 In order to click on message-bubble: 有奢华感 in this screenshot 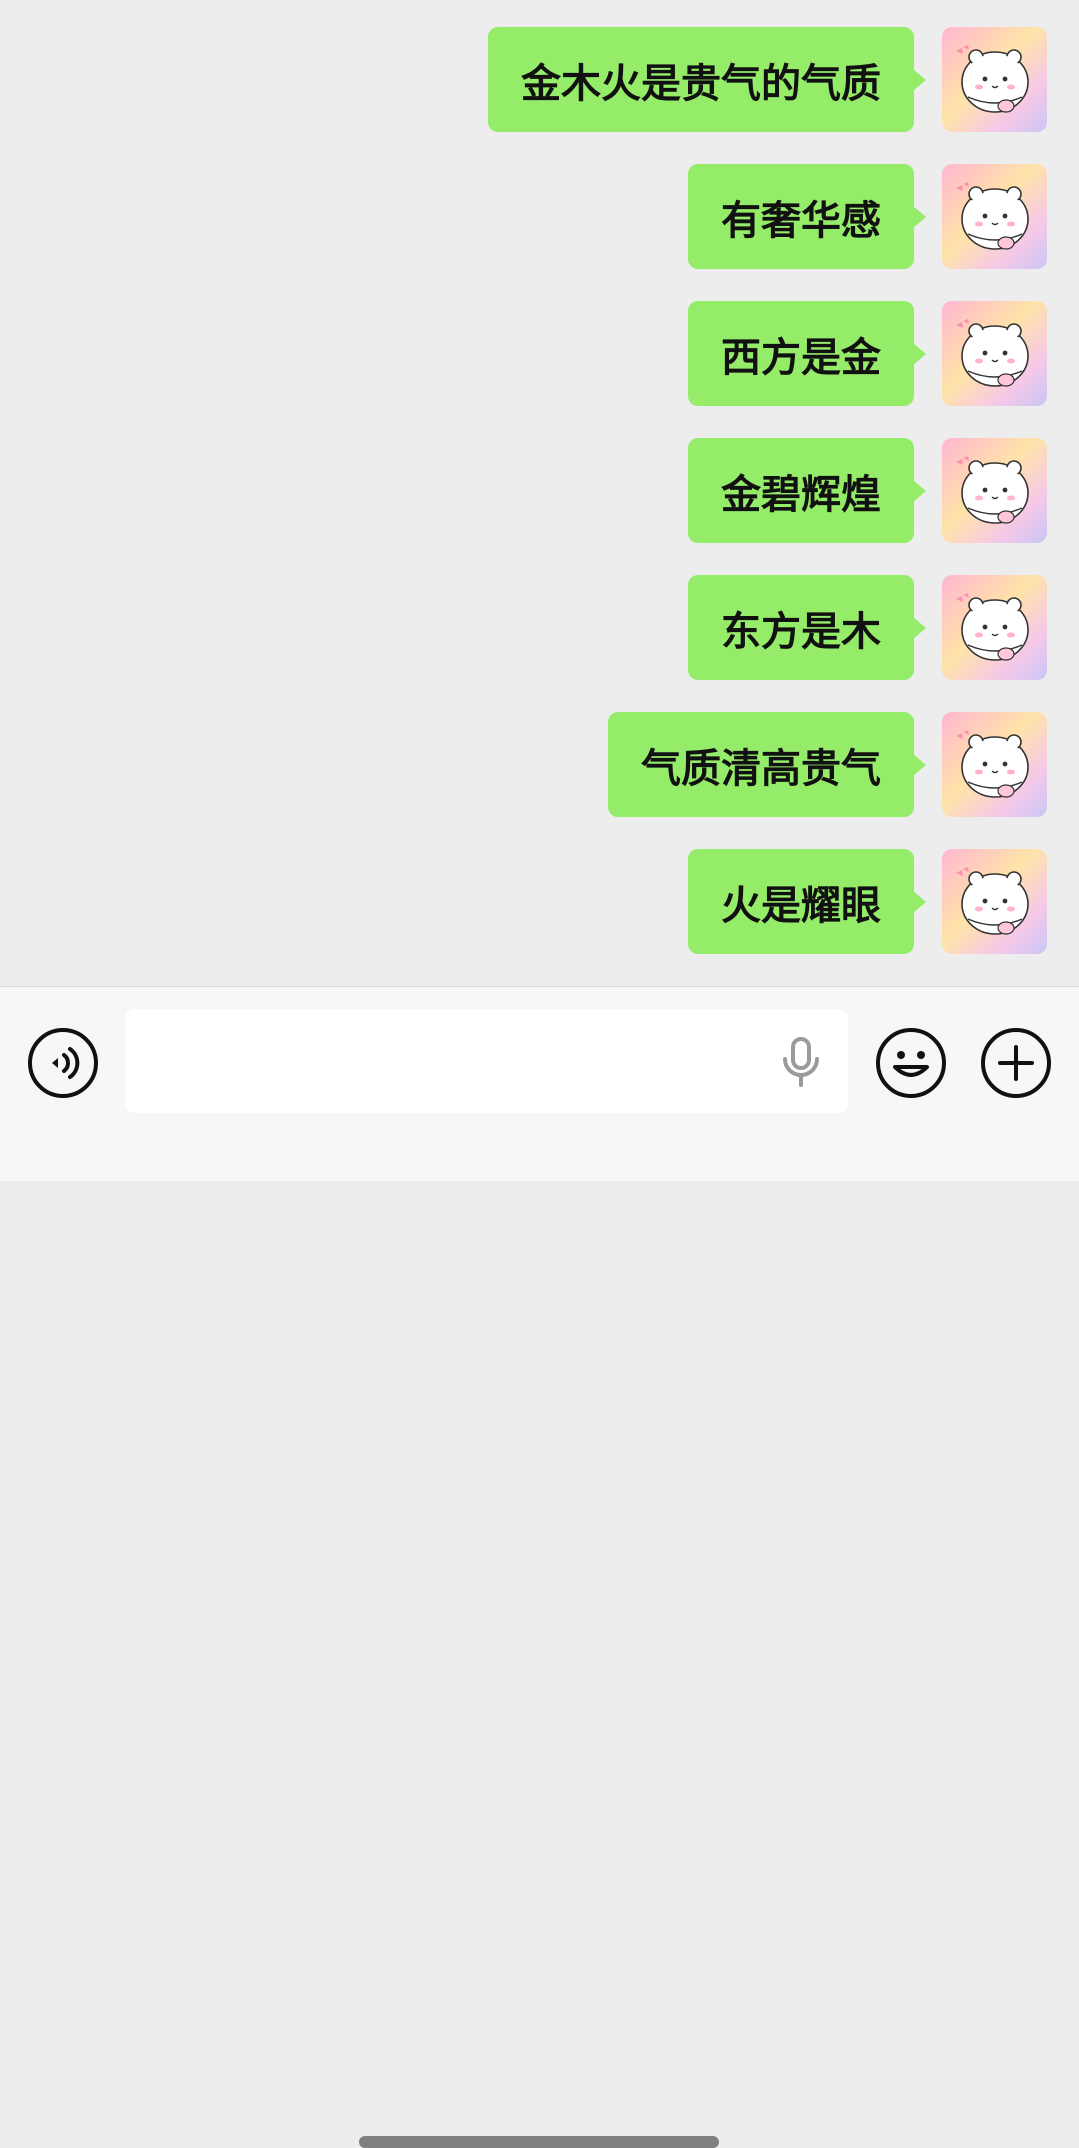, I will do `click(807, 216)`.